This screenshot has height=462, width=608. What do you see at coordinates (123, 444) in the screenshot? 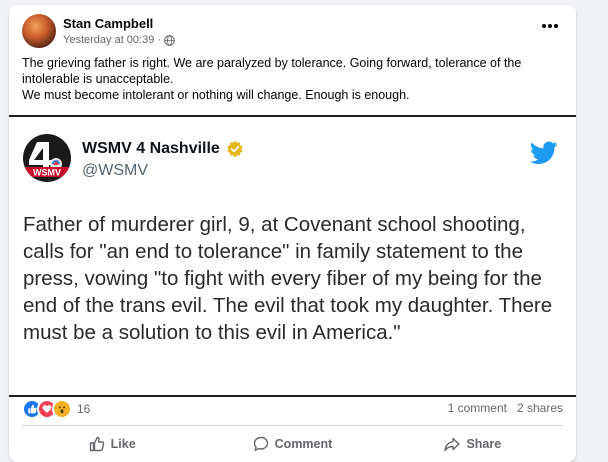
I see `like-label: Like` at bounding box center [123, 444].